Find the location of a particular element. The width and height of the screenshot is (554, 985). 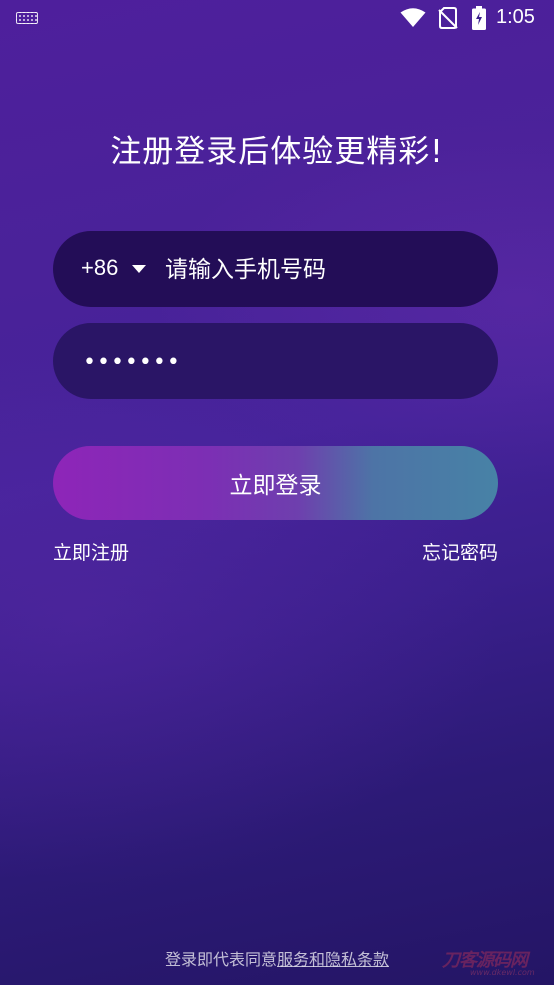

no-sim-icon is located at coordinates (448, 18).